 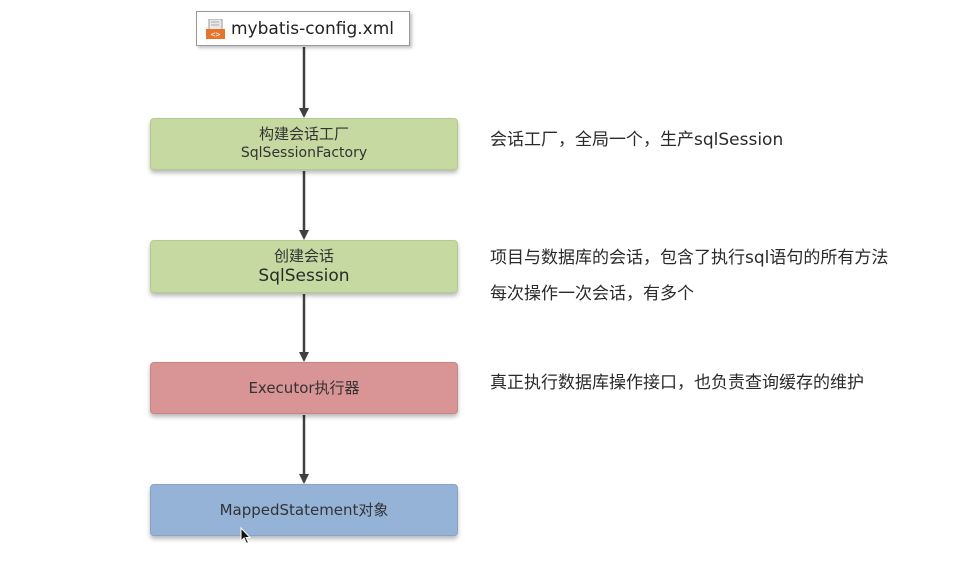 I want to click on description-session-factory: 会话工厂，全局一个，生产sqlSession, so click(x=637, y=140).